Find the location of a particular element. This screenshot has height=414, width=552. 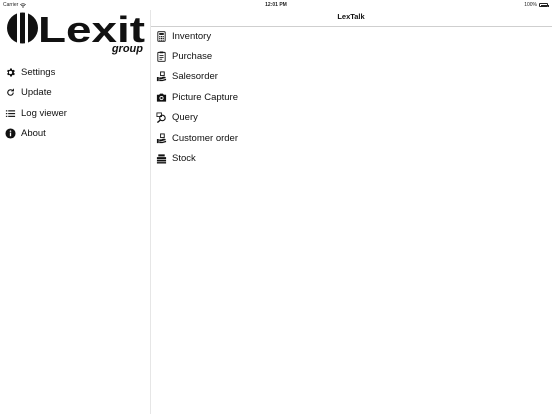

lexit-group-logo: Lexit group is located at coordinates (76, 32).